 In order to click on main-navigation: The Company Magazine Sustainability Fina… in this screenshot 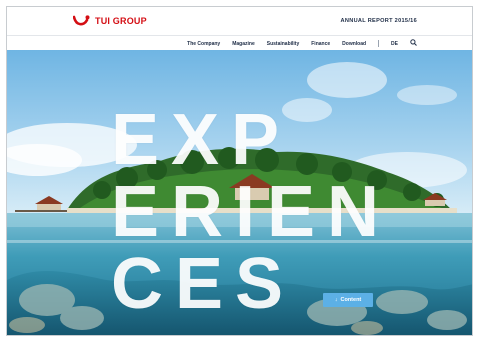, I will do `click(239, 43)`.